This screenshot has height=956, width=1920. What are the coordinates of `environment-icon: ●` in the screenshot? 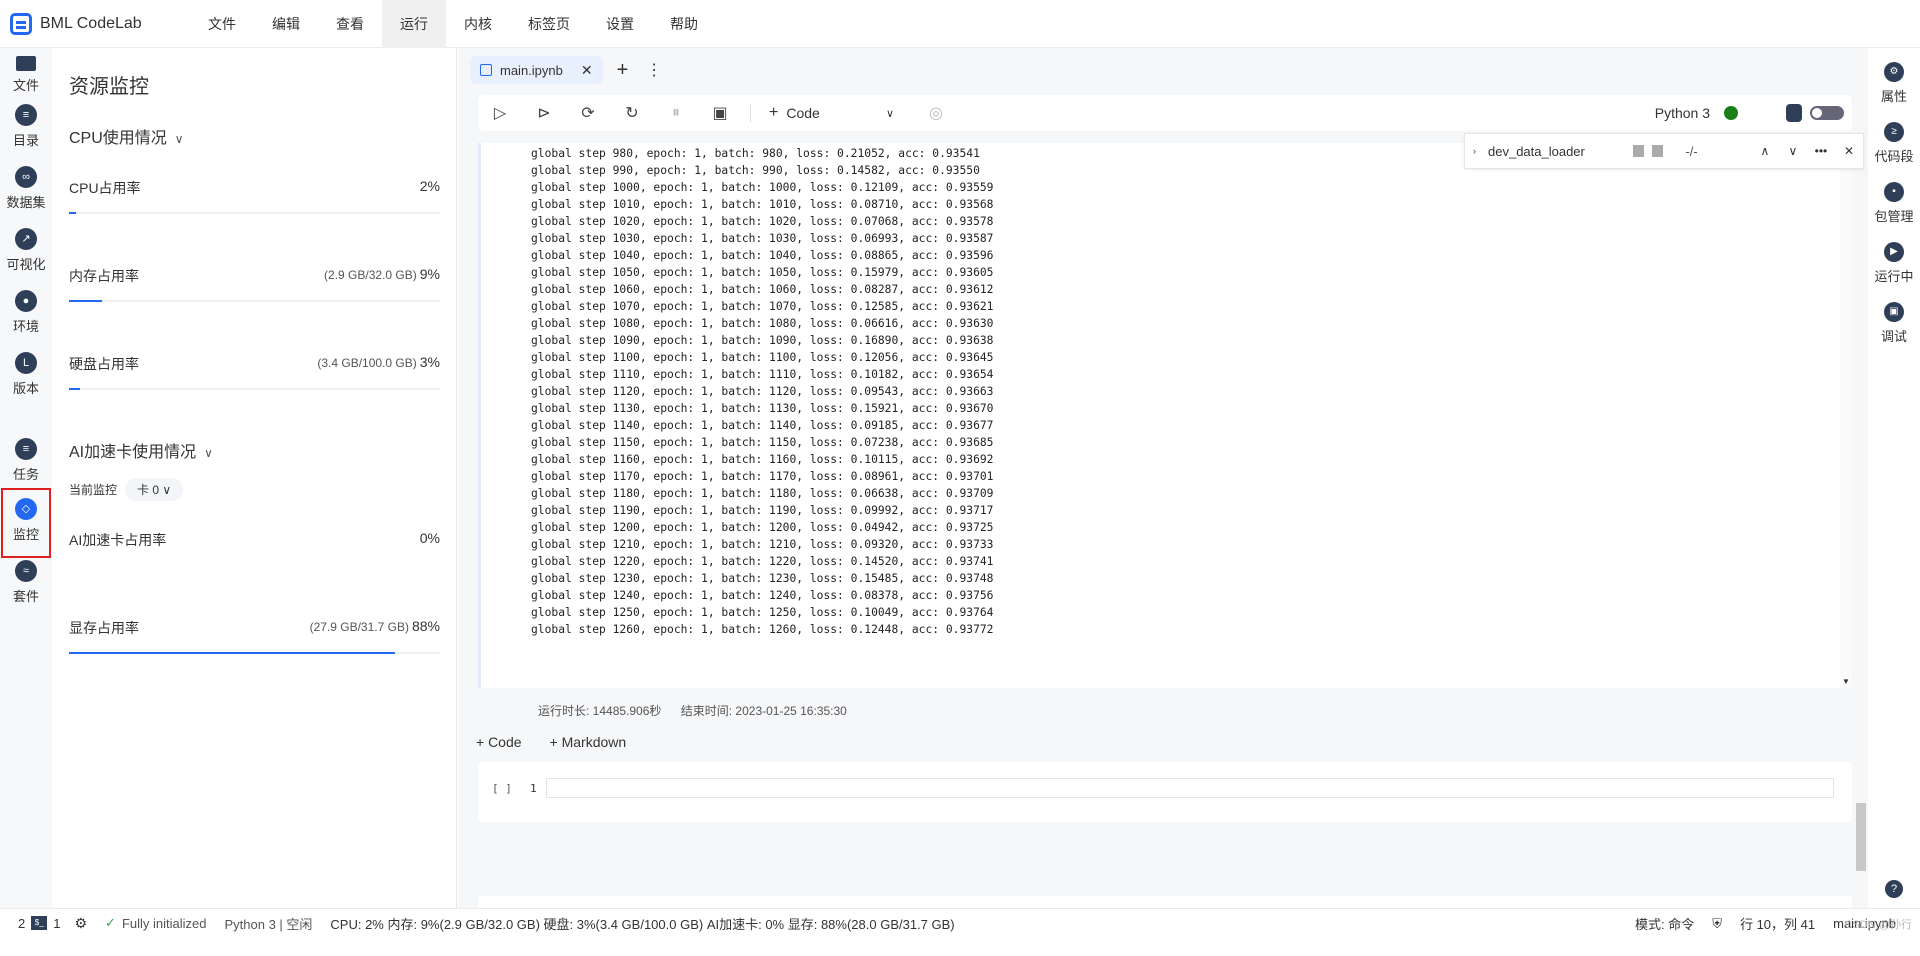 It's located at (26, 301).